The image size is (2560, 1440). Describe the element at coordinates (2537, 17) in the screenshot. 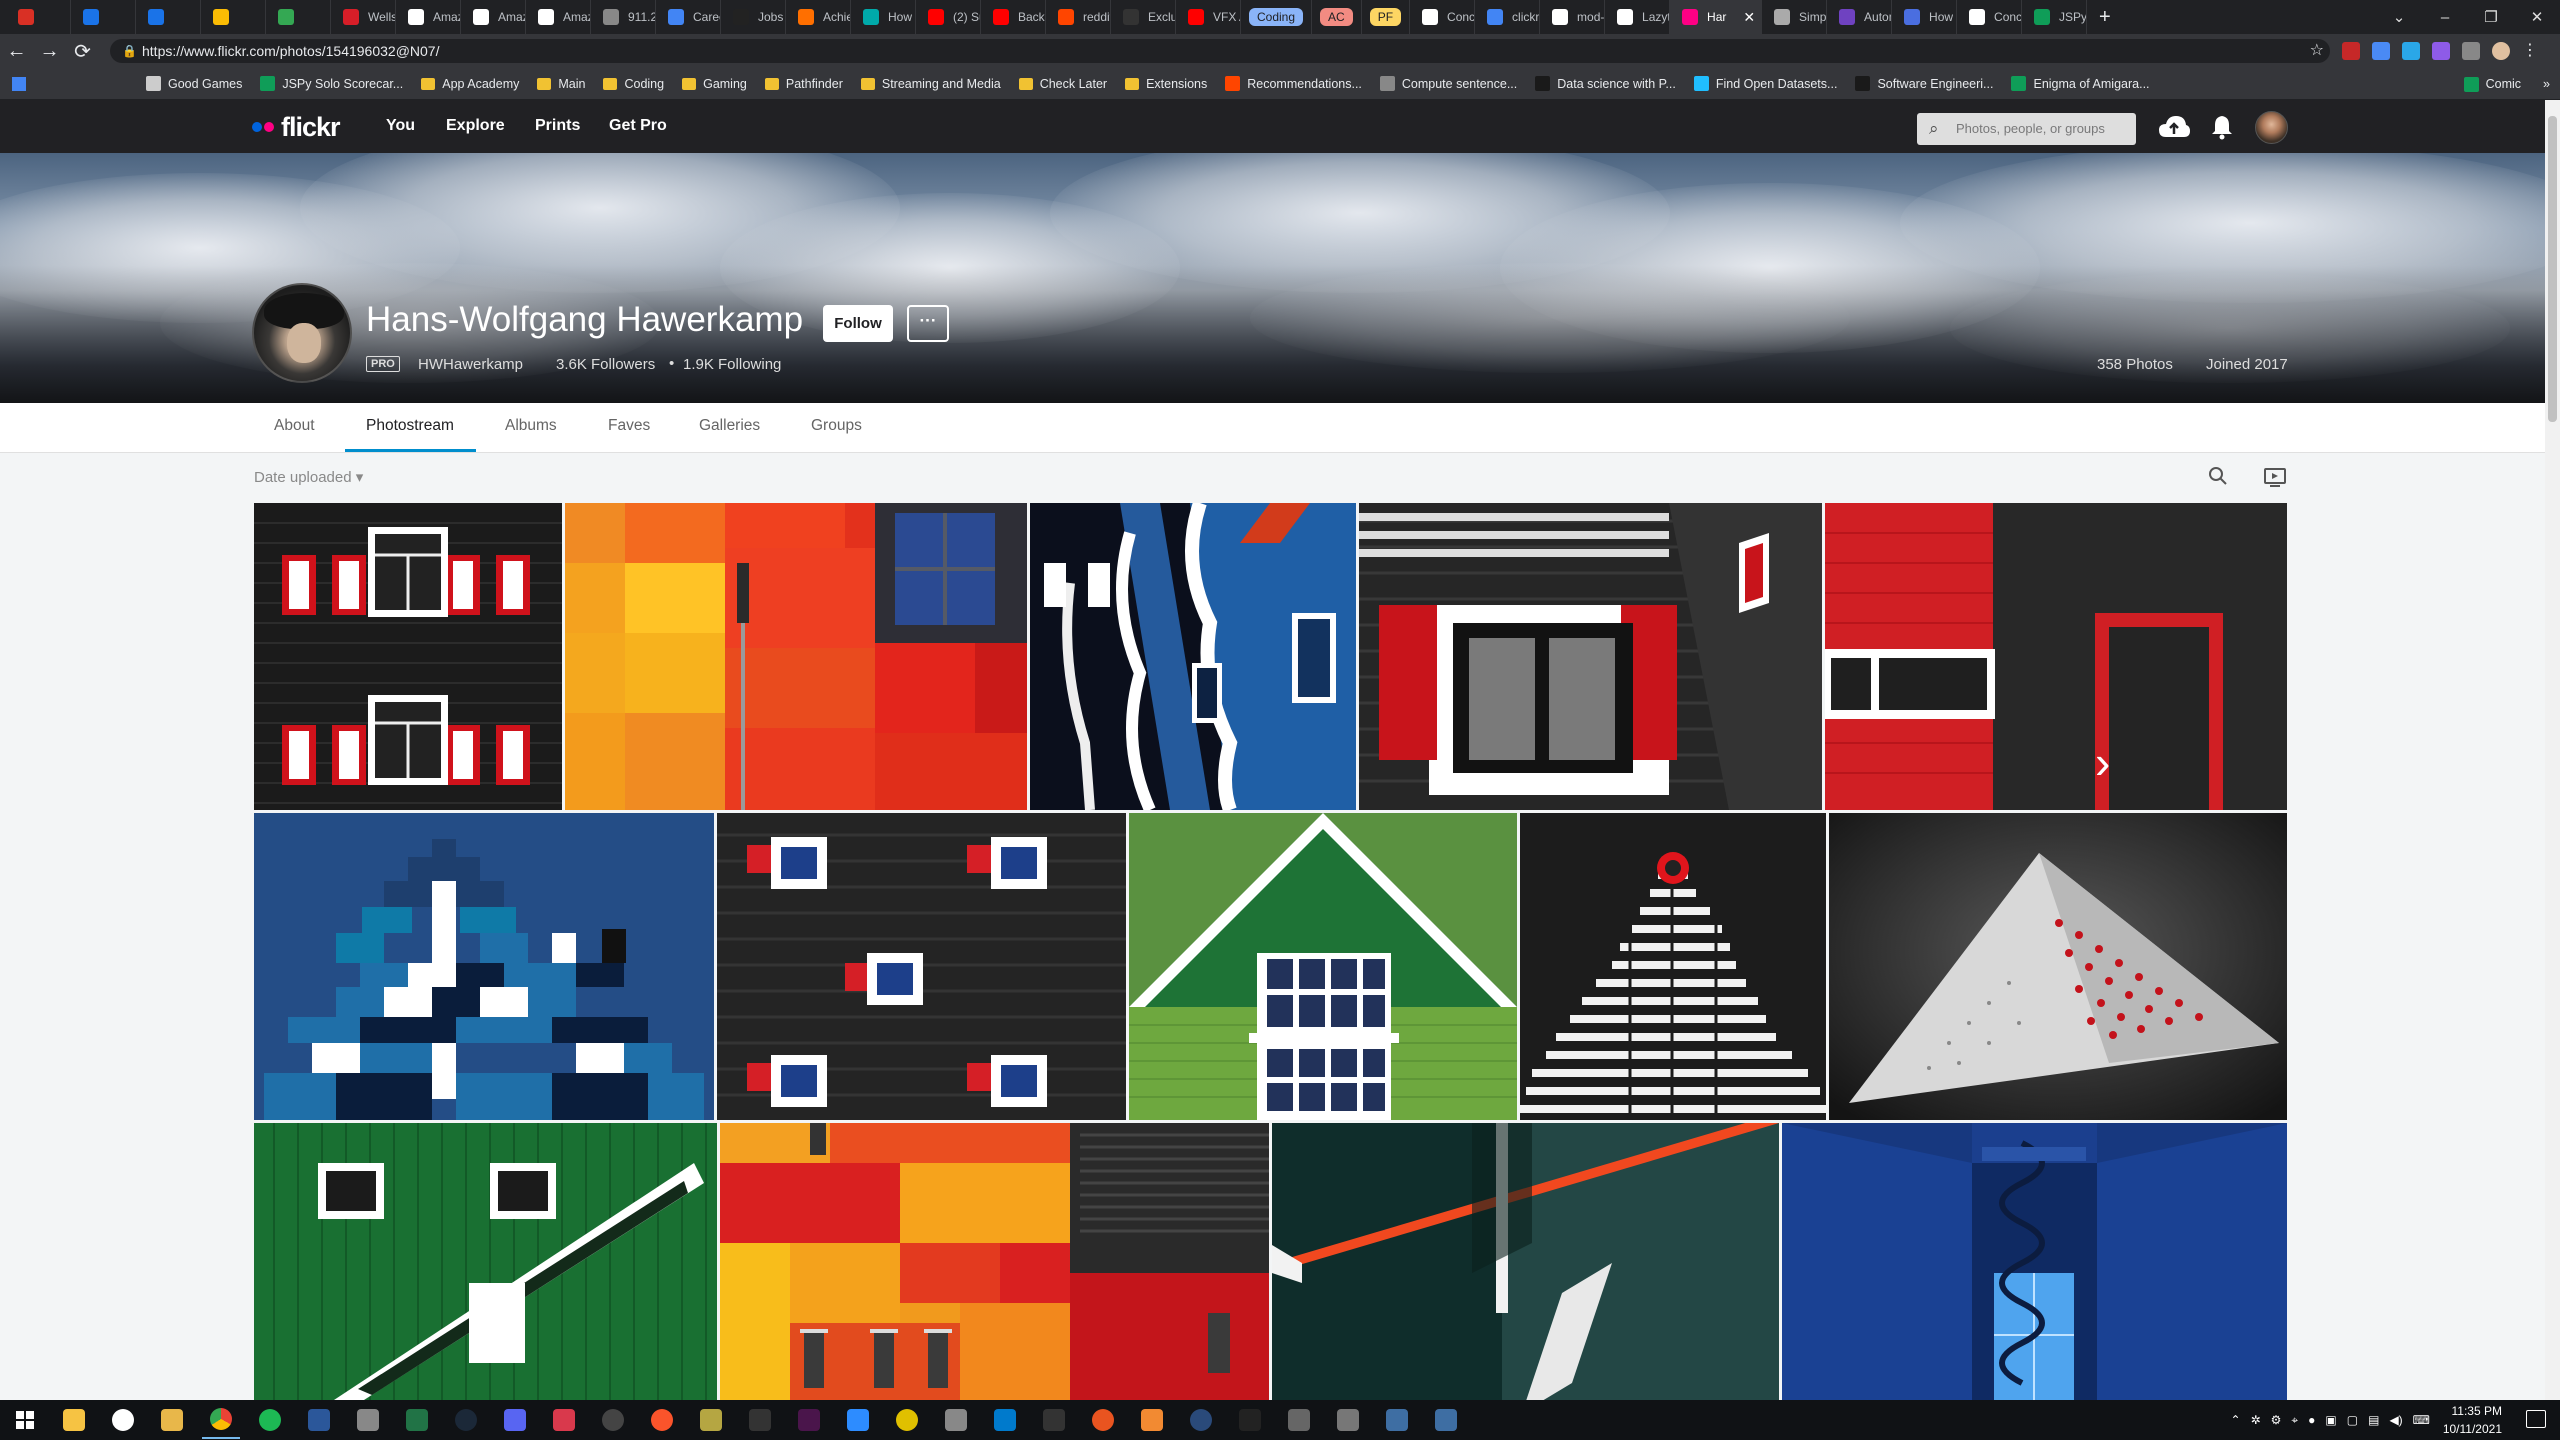

I see `close-window-button: ✕` at that location.